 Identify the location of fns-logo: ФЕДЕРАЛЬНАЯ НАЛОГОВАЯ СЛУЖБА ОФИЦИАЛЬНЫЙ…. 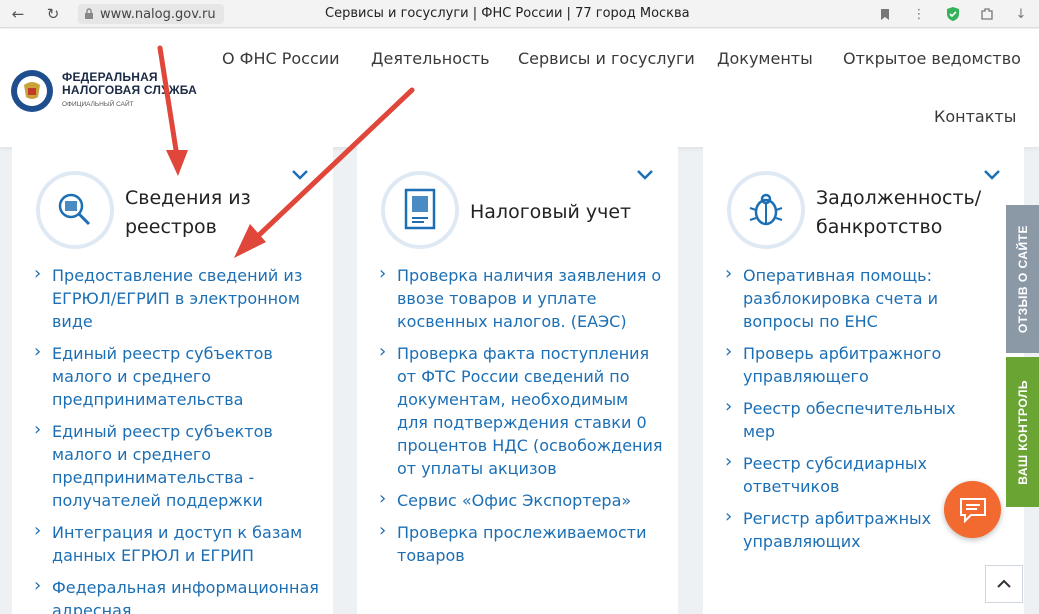
(103, 91).